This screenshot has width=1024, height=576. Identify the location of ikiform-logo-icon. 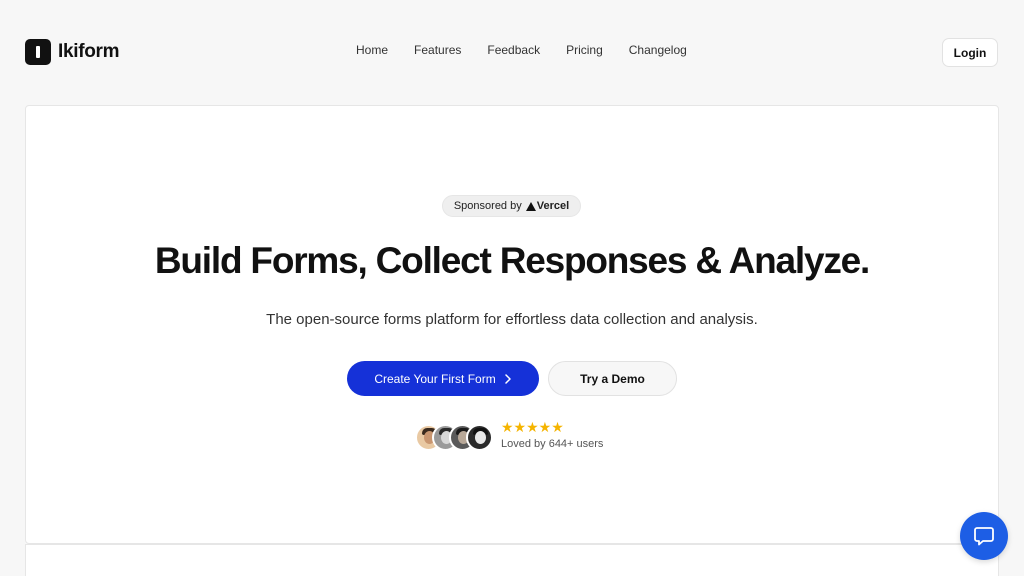
(38, 52).